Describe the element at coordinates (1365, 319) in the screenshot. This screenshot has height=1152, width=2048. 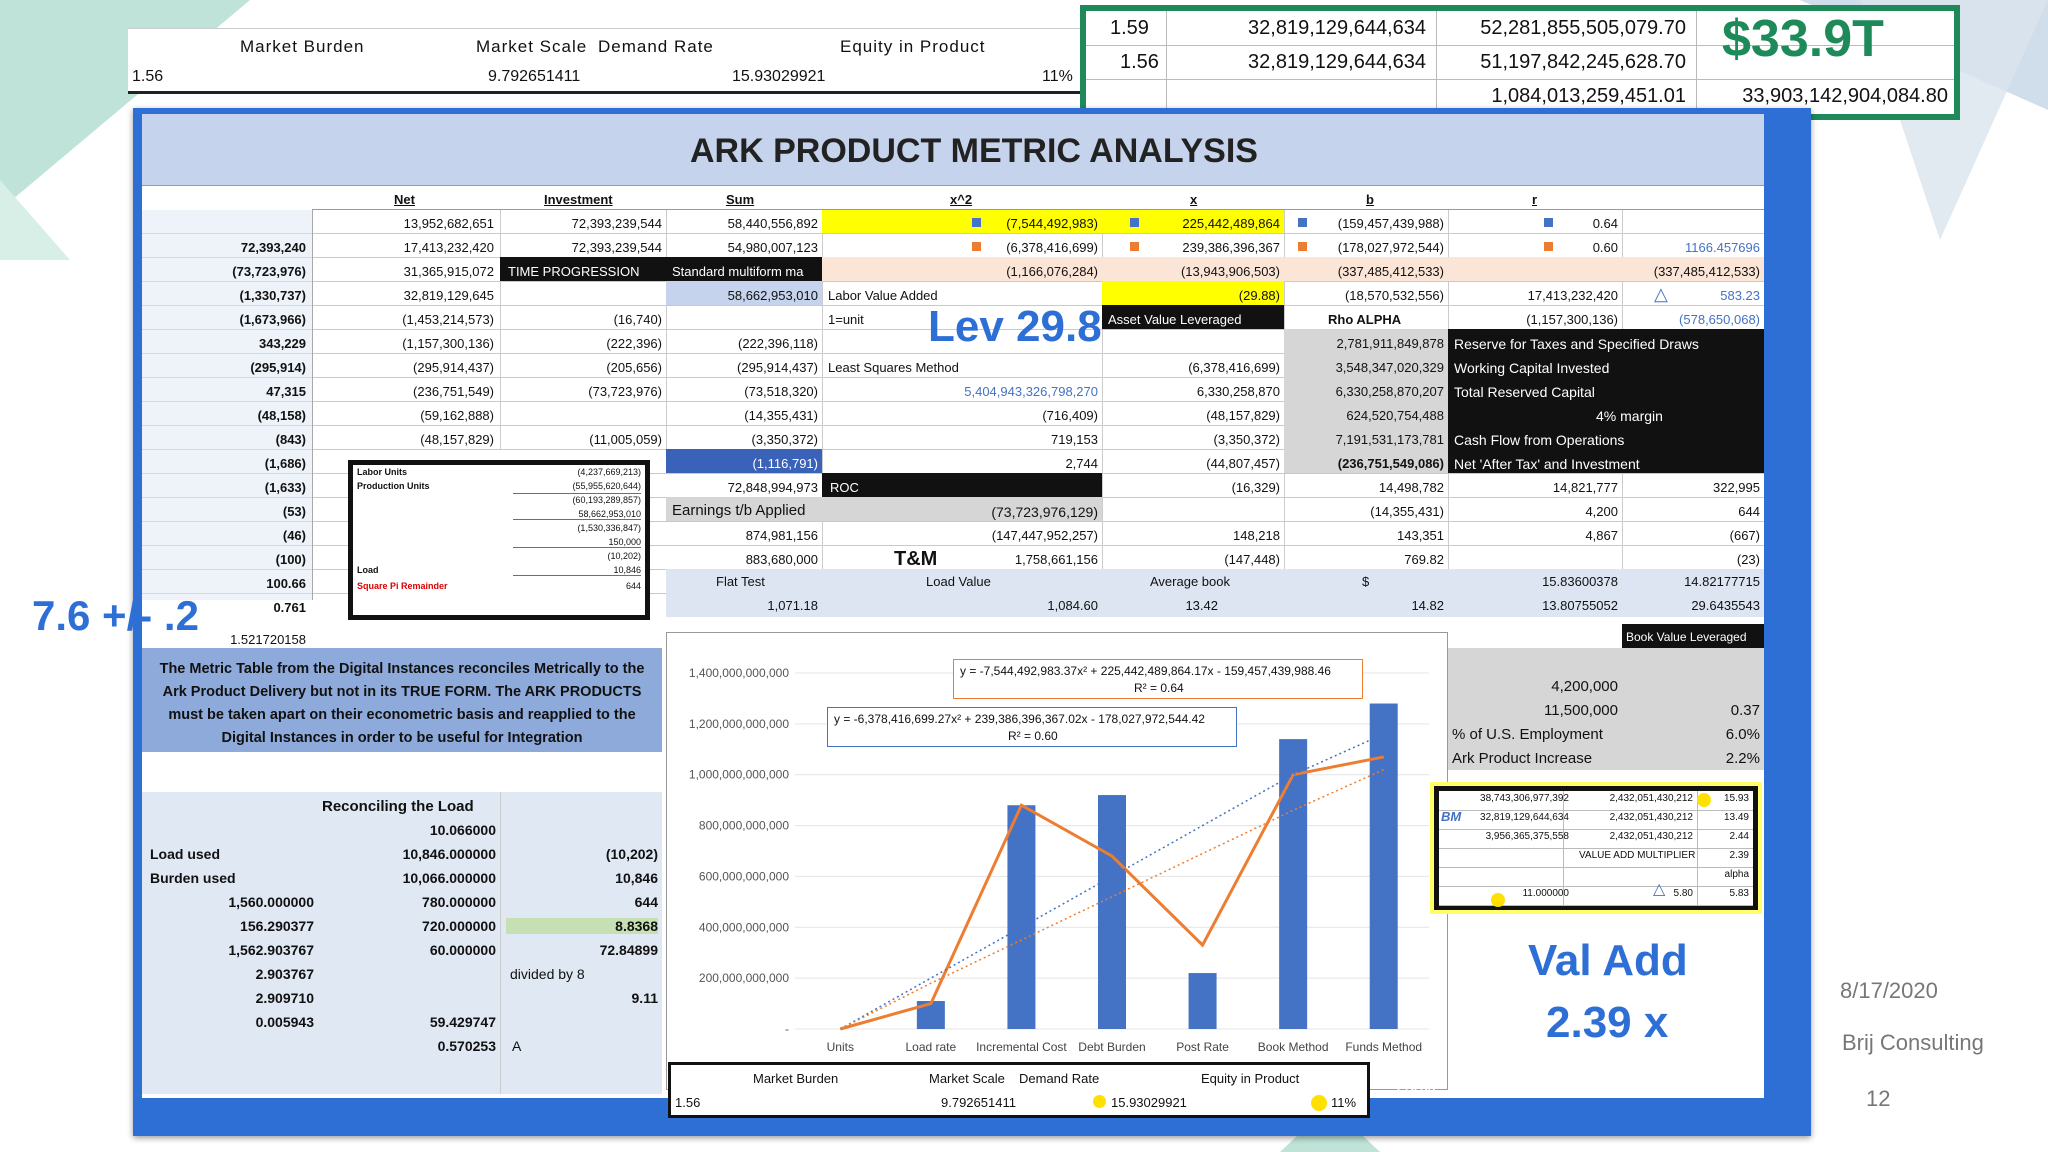
I see `r5-rho: Rho ALPHA` at that location.